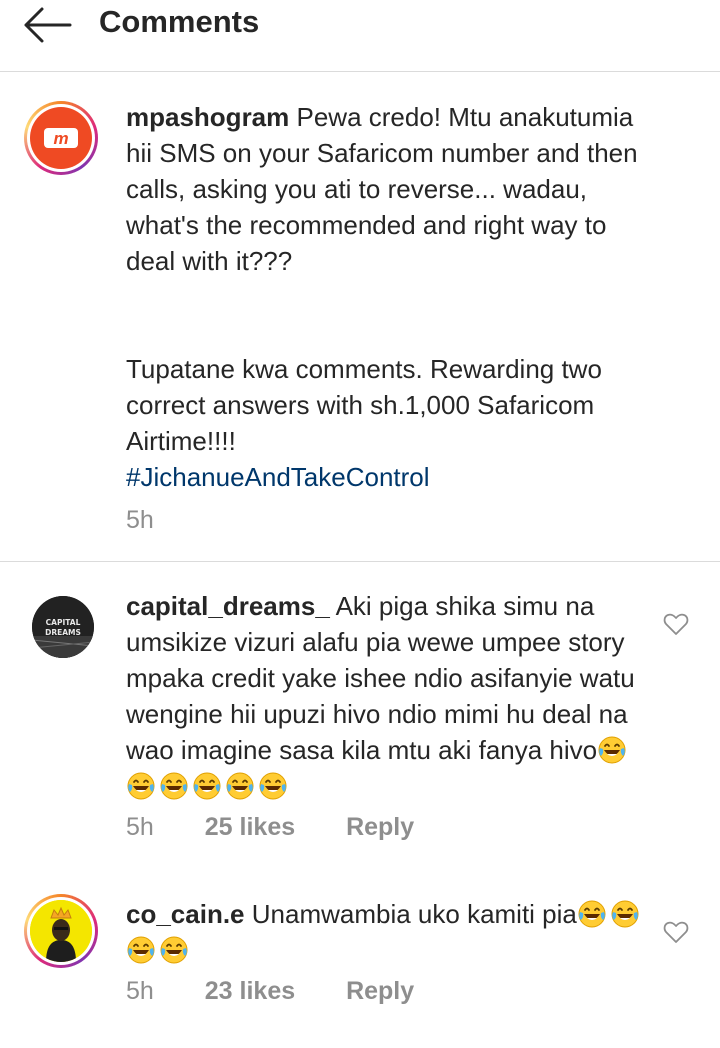 This screenshot has height=1048, width=720. Describe the element at coordinates (140, 520) in the screenshot. I see `caption-timestamp: 5h` at that location.